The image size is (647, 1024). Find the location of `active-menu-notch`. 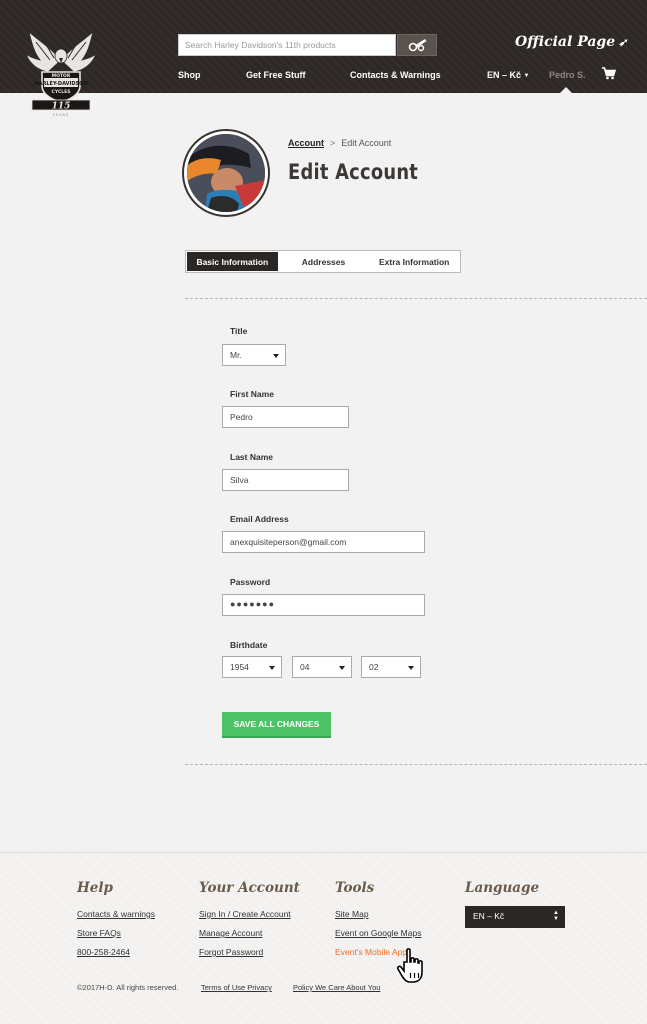

active-menu-notch is located at coordinates (566, 90).